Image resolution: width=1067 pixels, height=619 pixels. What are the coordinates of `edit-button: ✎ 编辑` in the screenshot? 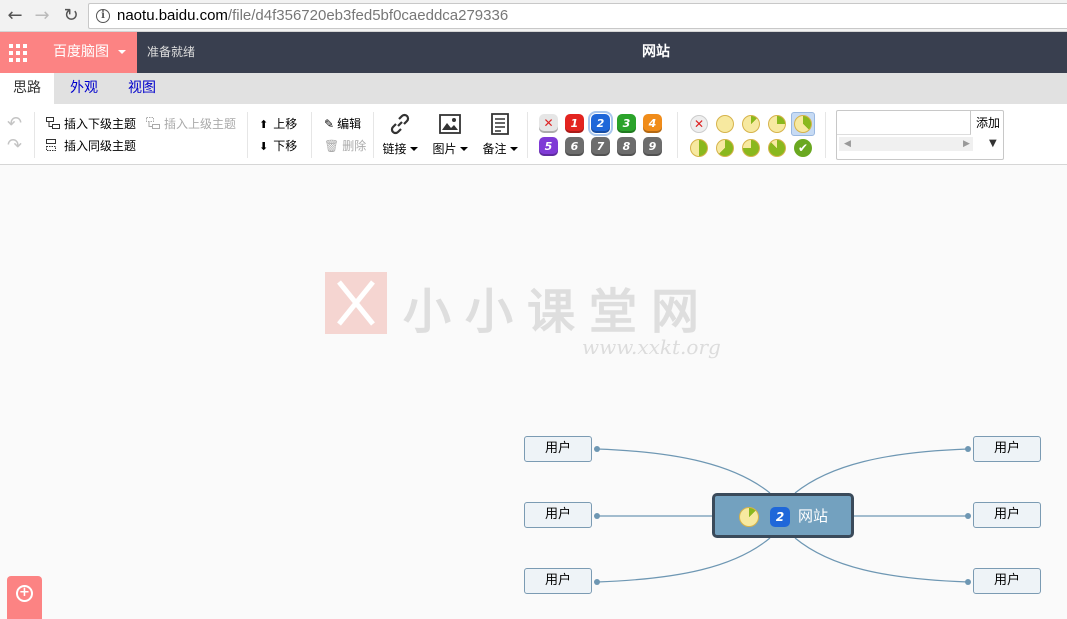 It's located at (342, 124).